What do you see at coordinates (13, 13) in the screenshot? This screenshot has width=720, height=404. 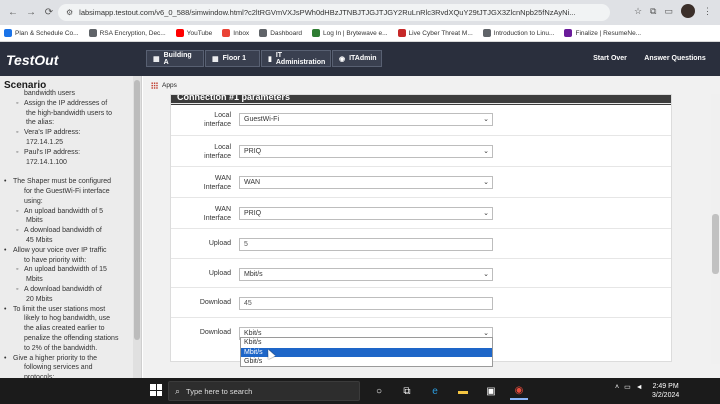 I see `back-icon: ←` at bounding box center [13, 13].